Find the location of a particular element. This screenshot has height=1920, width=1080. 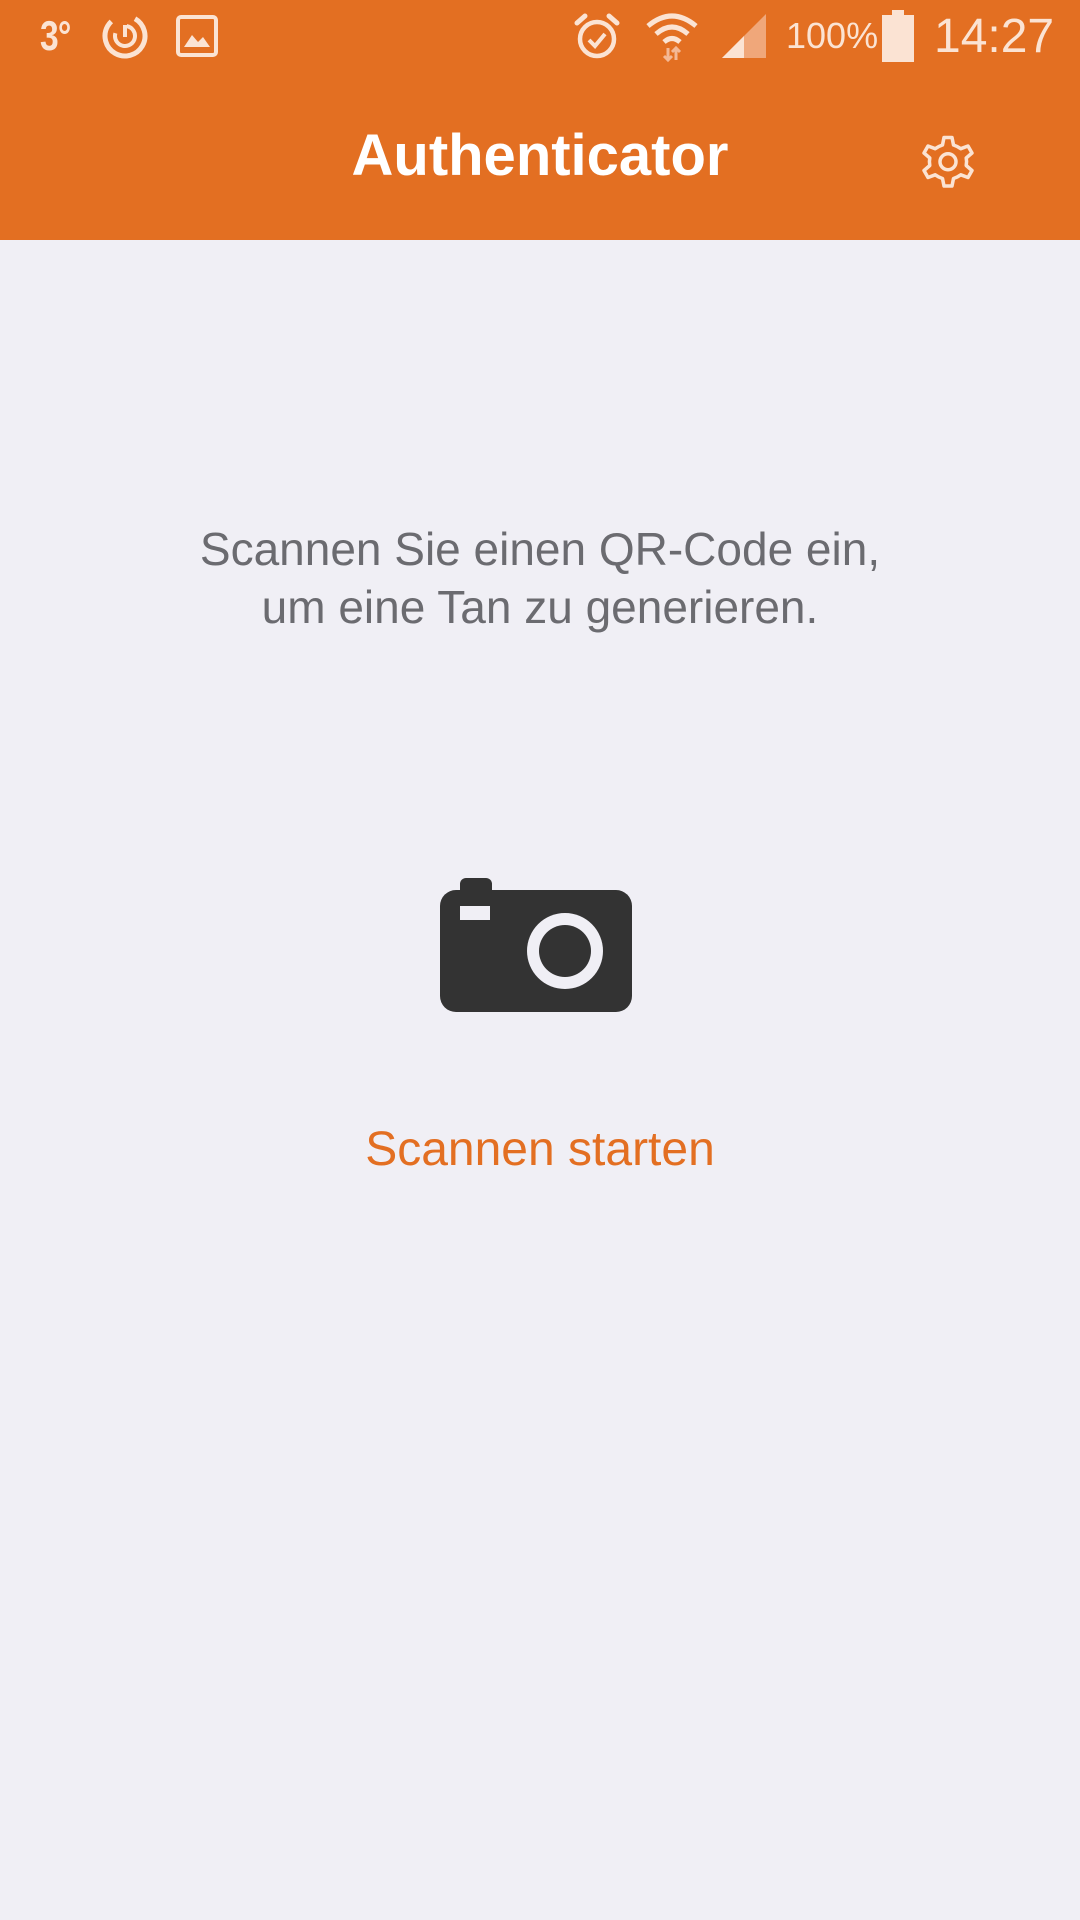

image-icon is located at coordinates (197, 36).